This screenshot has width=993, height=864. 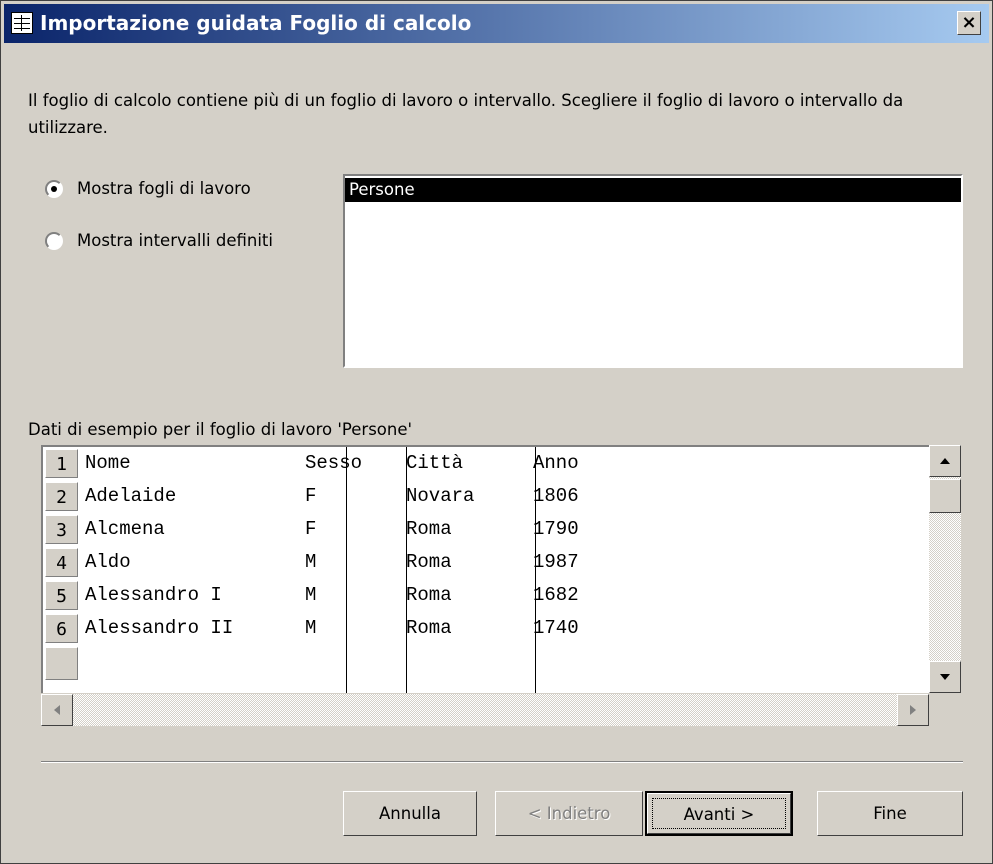 I want to click on table-icon, so click(x=22, y=23).